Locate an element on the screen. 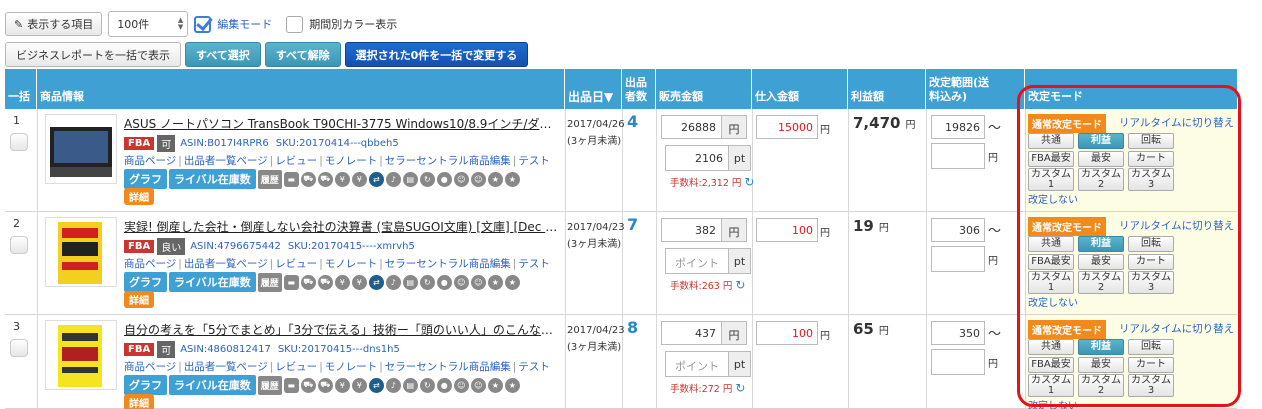 The width and height of the screenshot is (1262, 409). deselect-all-button: すべて解除 is located at coordinates (302, 54).